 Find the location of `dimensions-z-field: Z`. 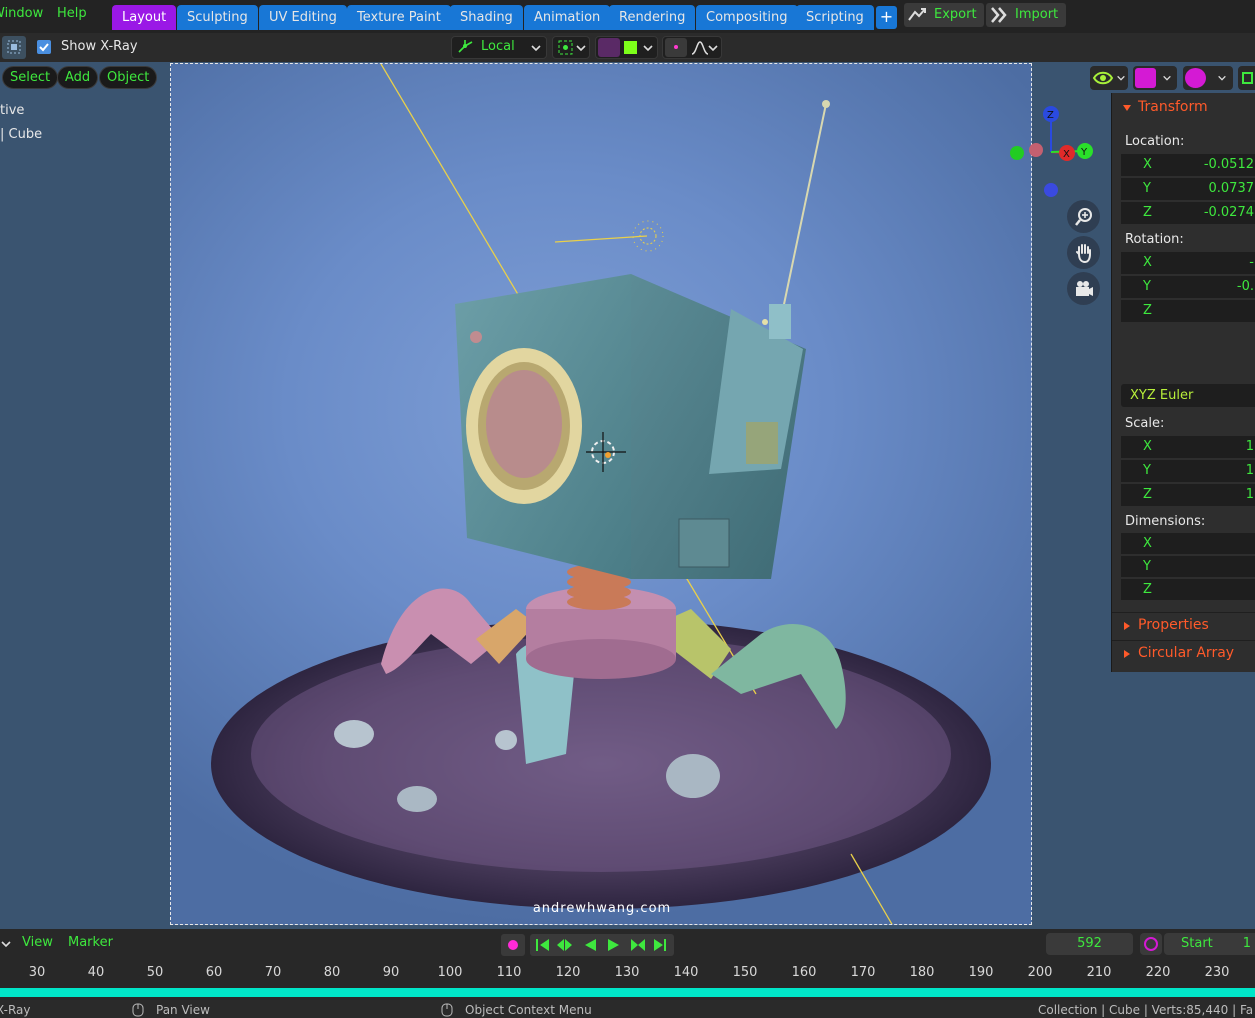

dimensions-z-field: Z is located at coordinates (1188, 590).